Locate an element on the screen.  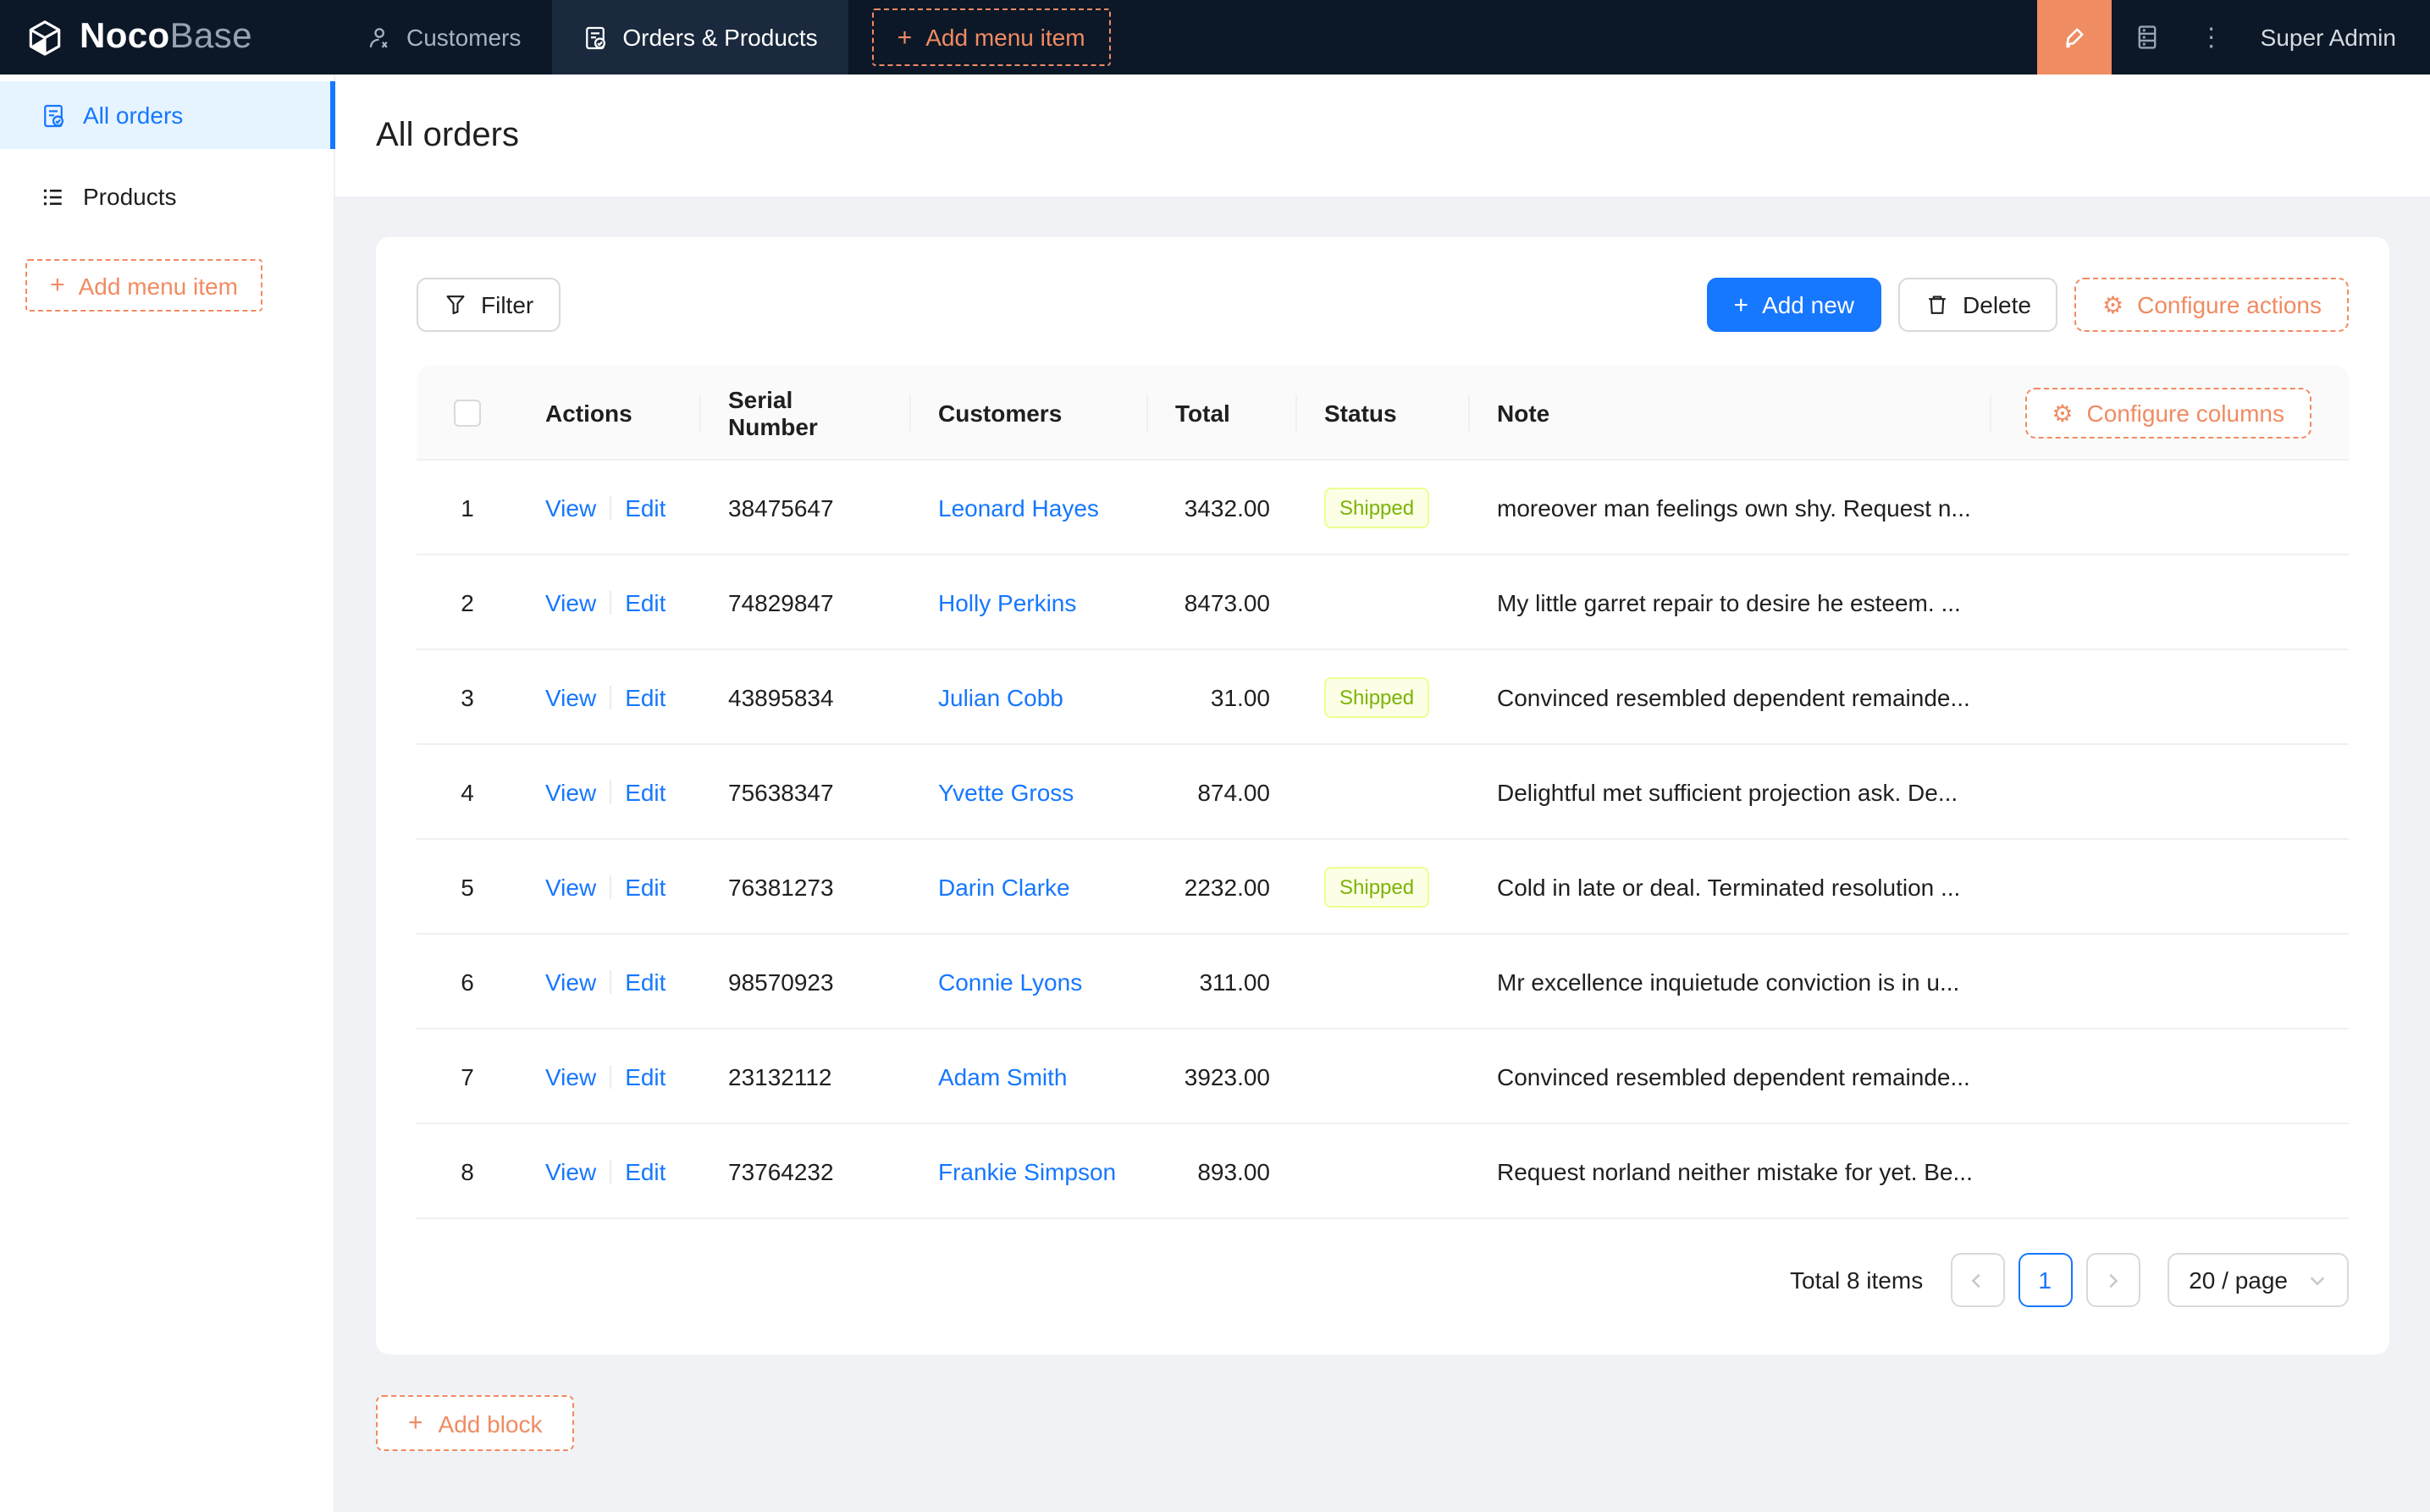
total-cell: 893.00 is located at coordinates (1234, 1170).